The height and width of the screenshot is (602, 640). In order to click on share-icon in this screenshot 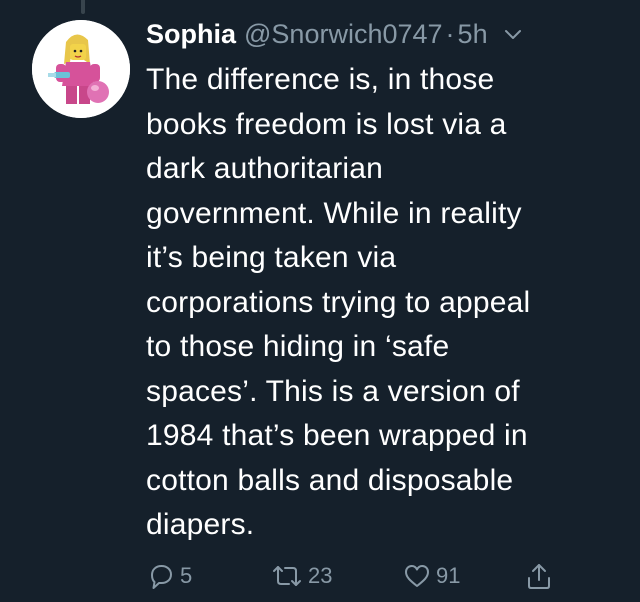, I will do `click(539, 576)`.